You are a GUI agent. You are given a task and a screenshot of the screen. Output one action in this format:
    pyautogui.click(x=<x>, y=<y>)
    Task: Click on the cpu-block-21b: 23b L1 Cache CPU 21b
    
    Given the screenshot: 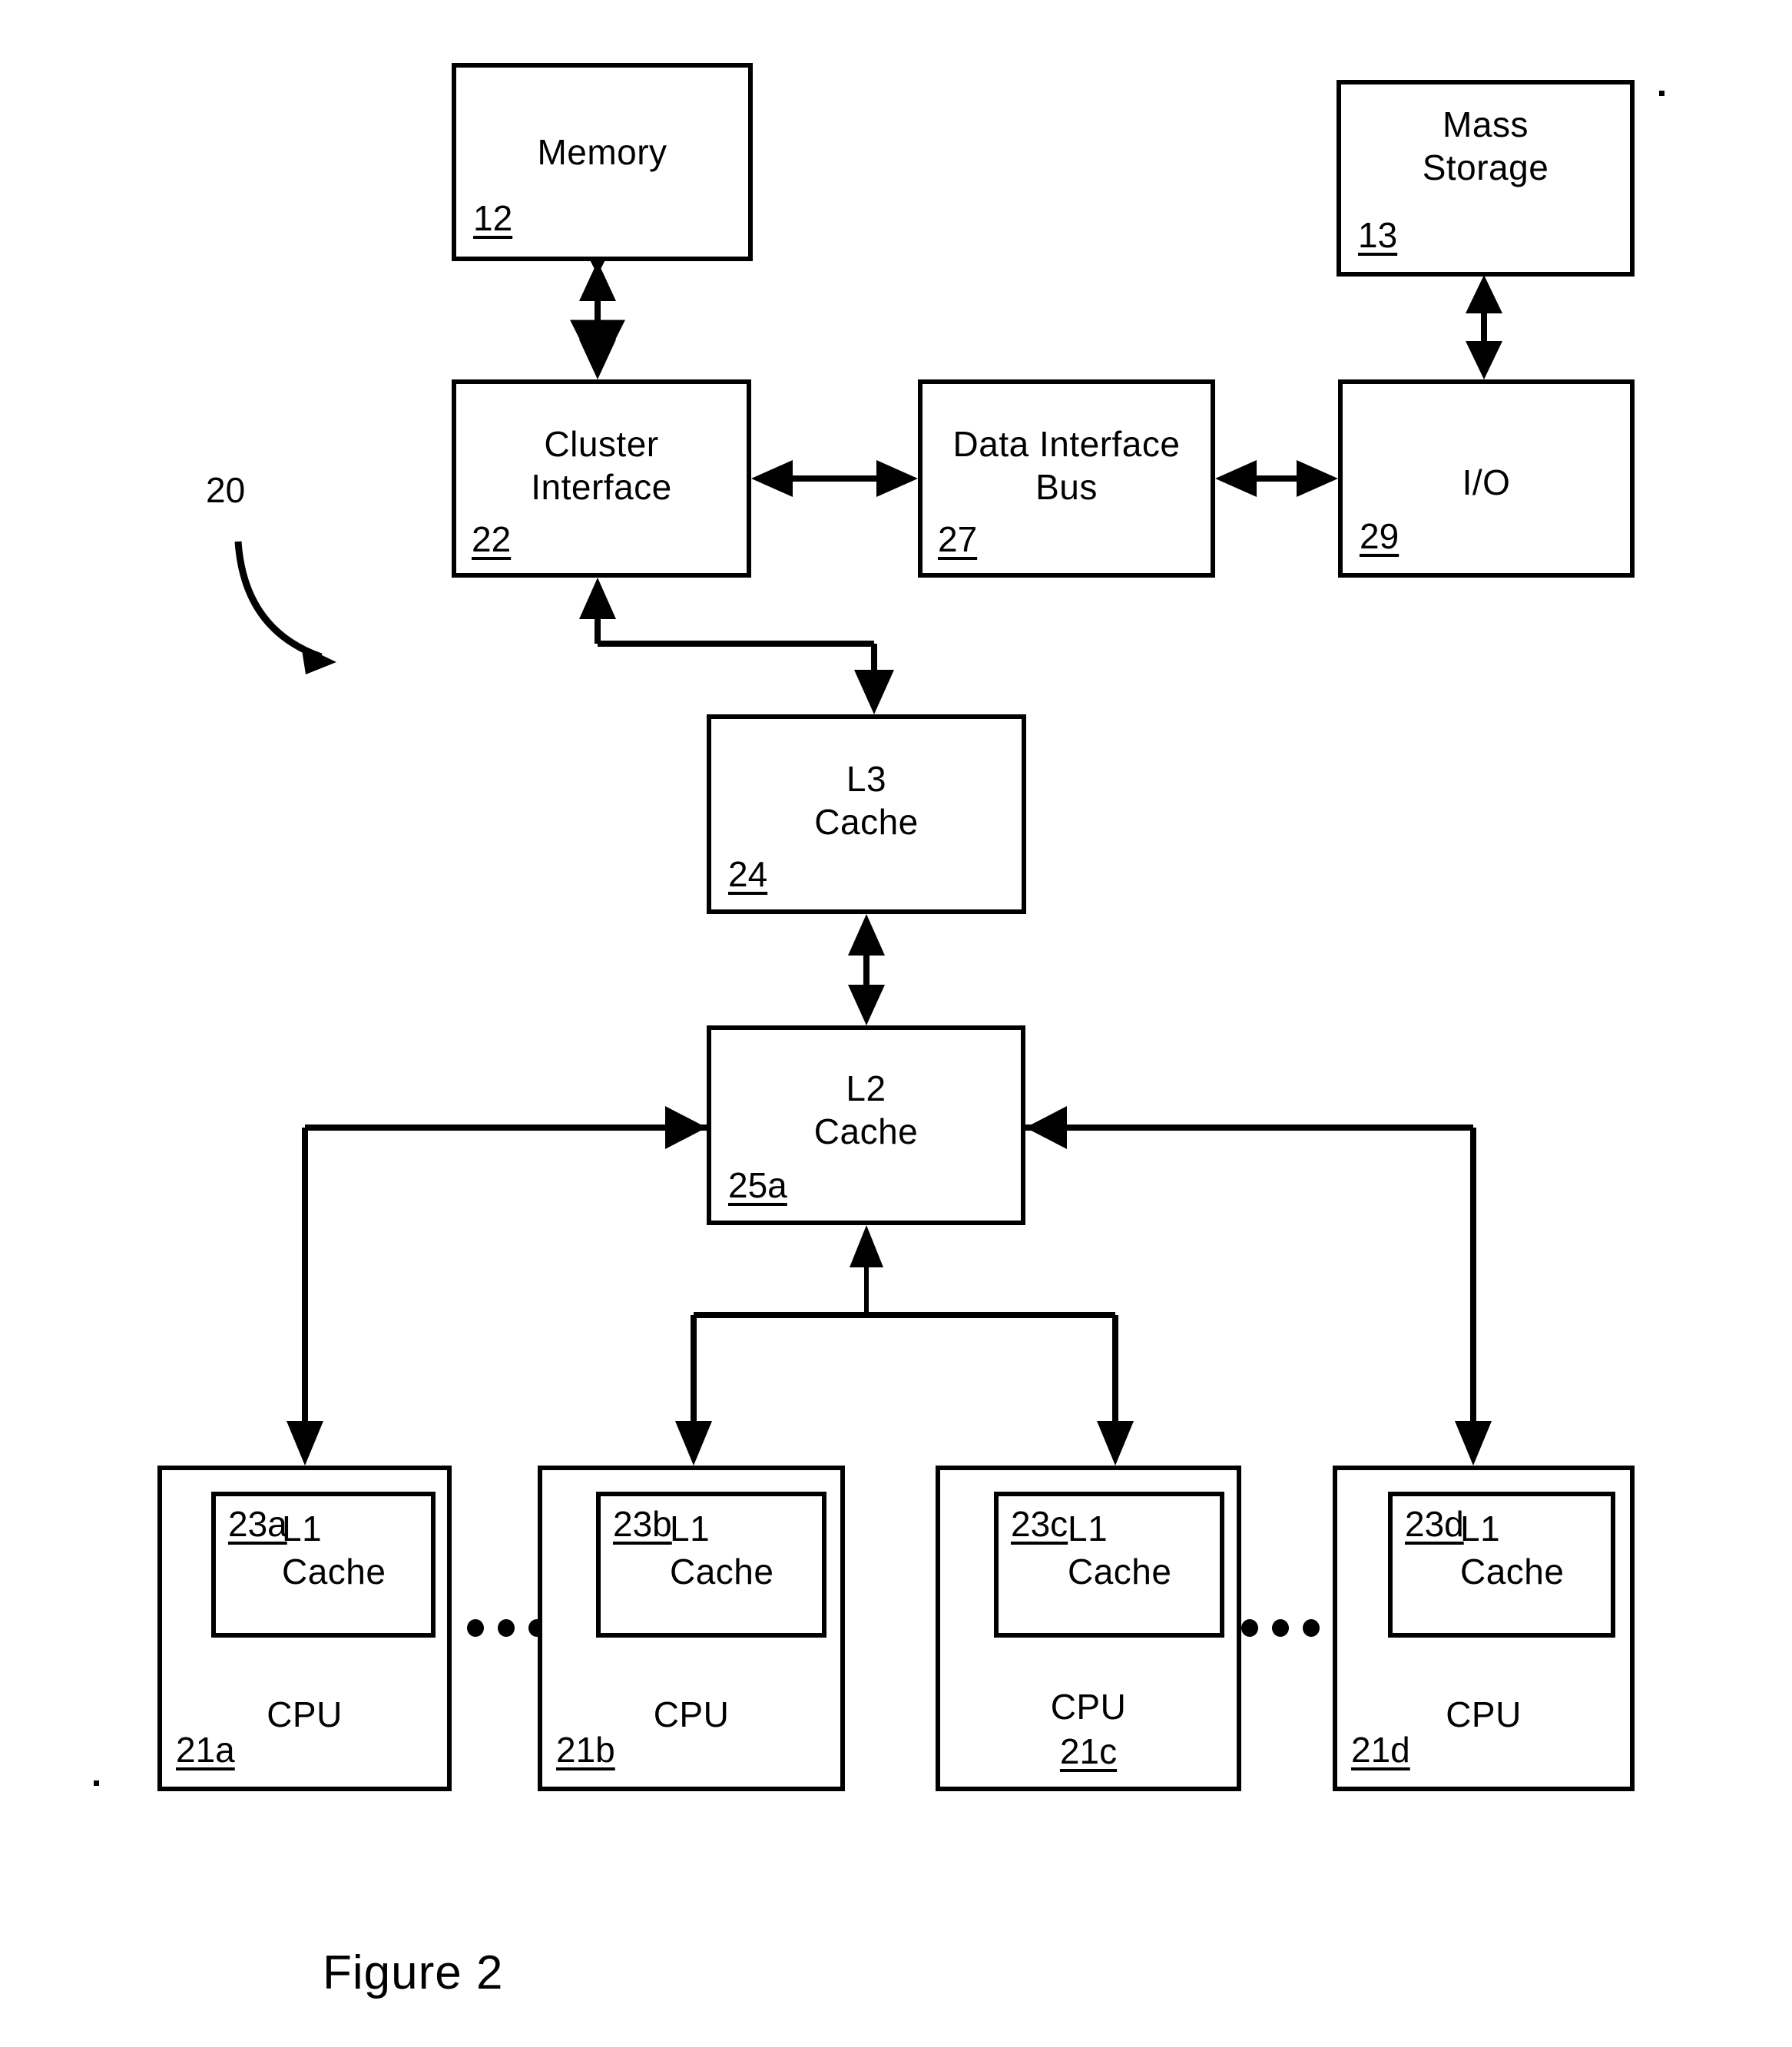 What is the action you would take?
    pyautogui.click(x=691, y=1628)
    